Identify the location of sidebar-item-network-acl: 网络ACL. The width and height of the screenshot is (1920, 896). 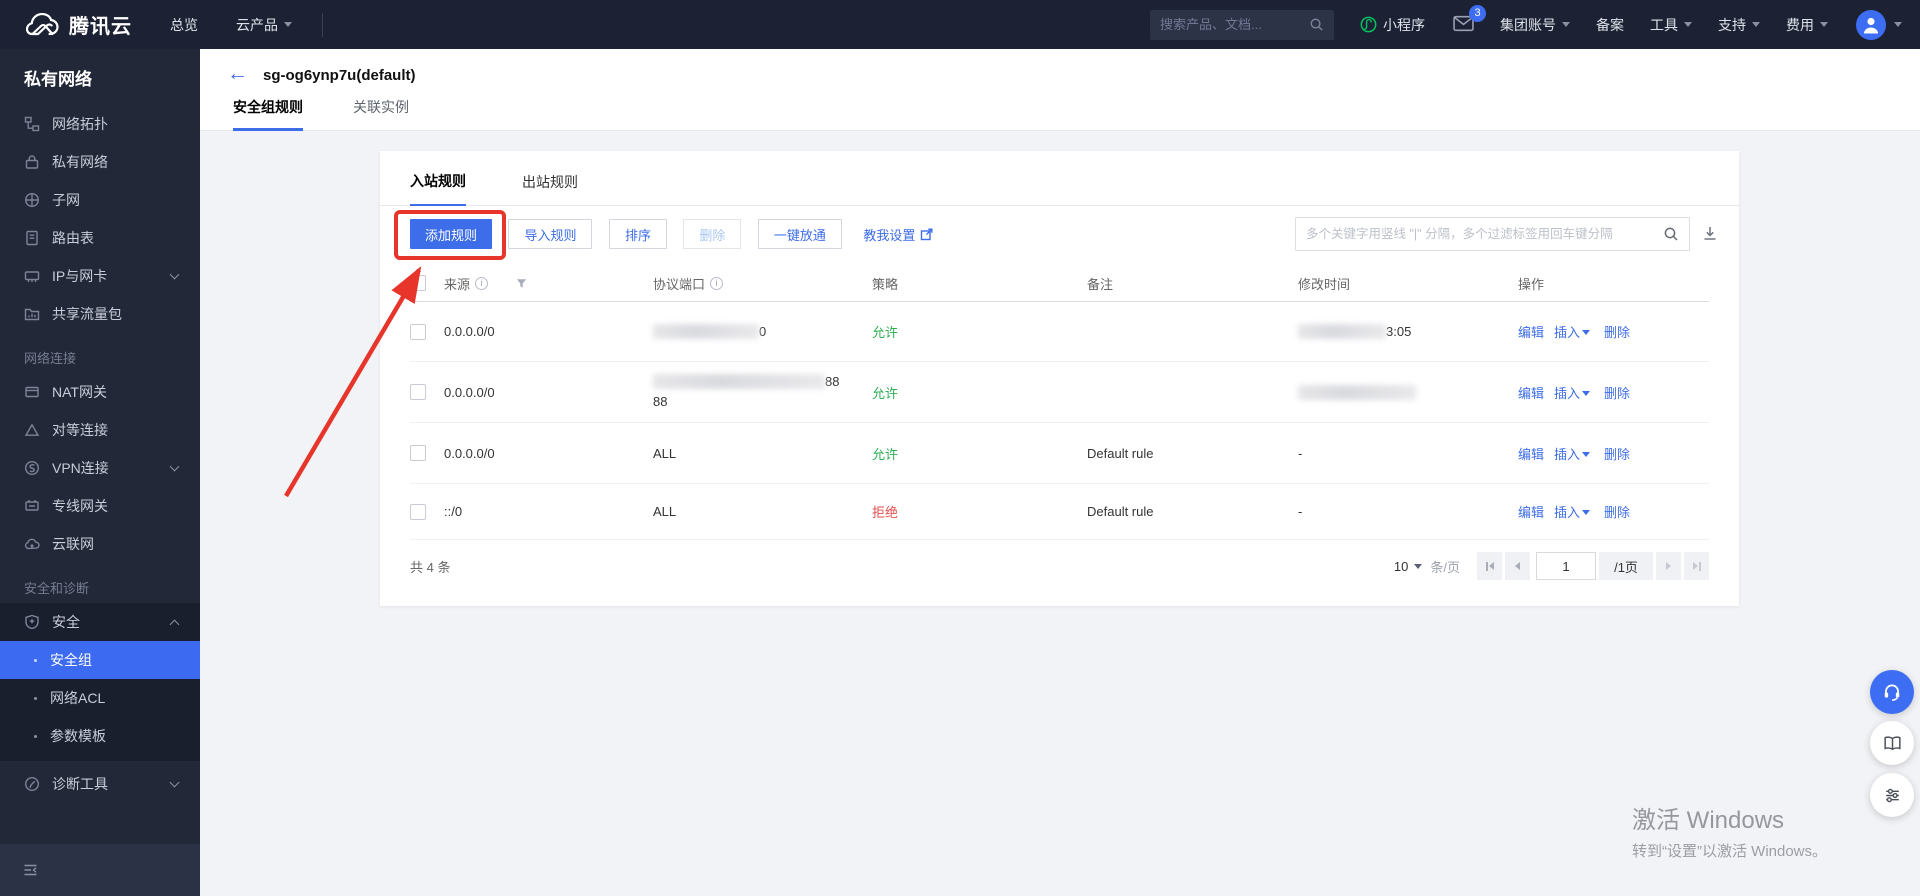
(100, 698).